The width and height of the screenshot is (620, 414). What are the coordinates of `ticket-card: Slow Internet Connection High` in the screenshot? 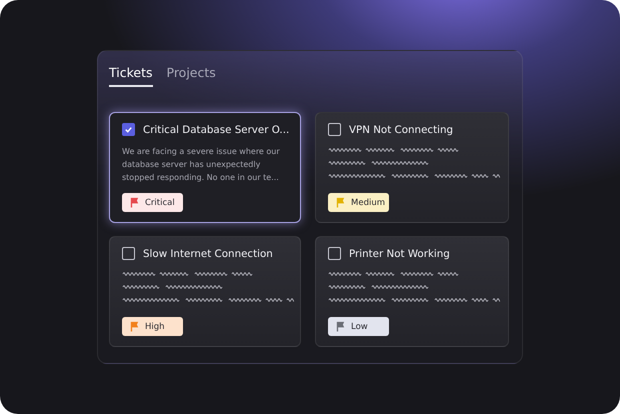 It's located at (205, 291).